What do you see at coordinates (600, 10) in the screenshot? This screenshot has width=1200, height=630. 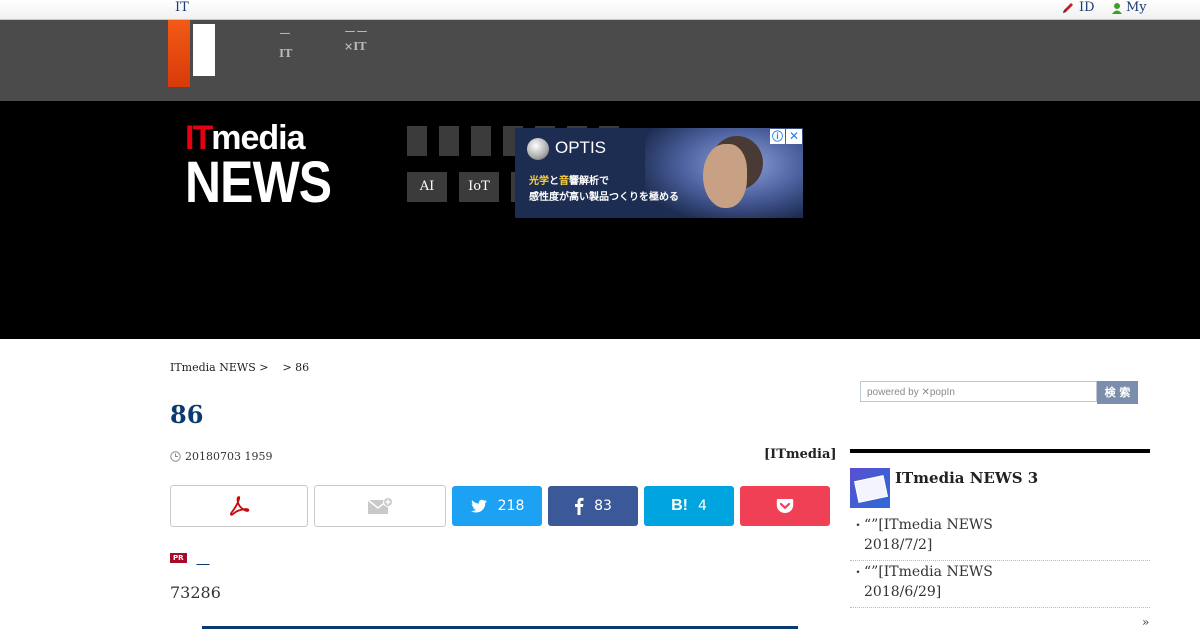 I see `top-utility-bar: IT ID My` at bounding box center [600, 10].